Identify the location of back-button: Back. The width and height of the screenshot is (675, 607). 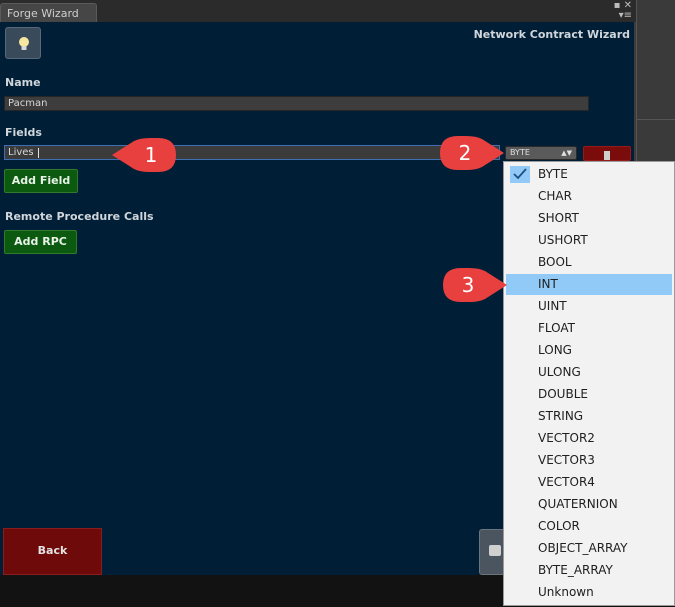
(52, 551).